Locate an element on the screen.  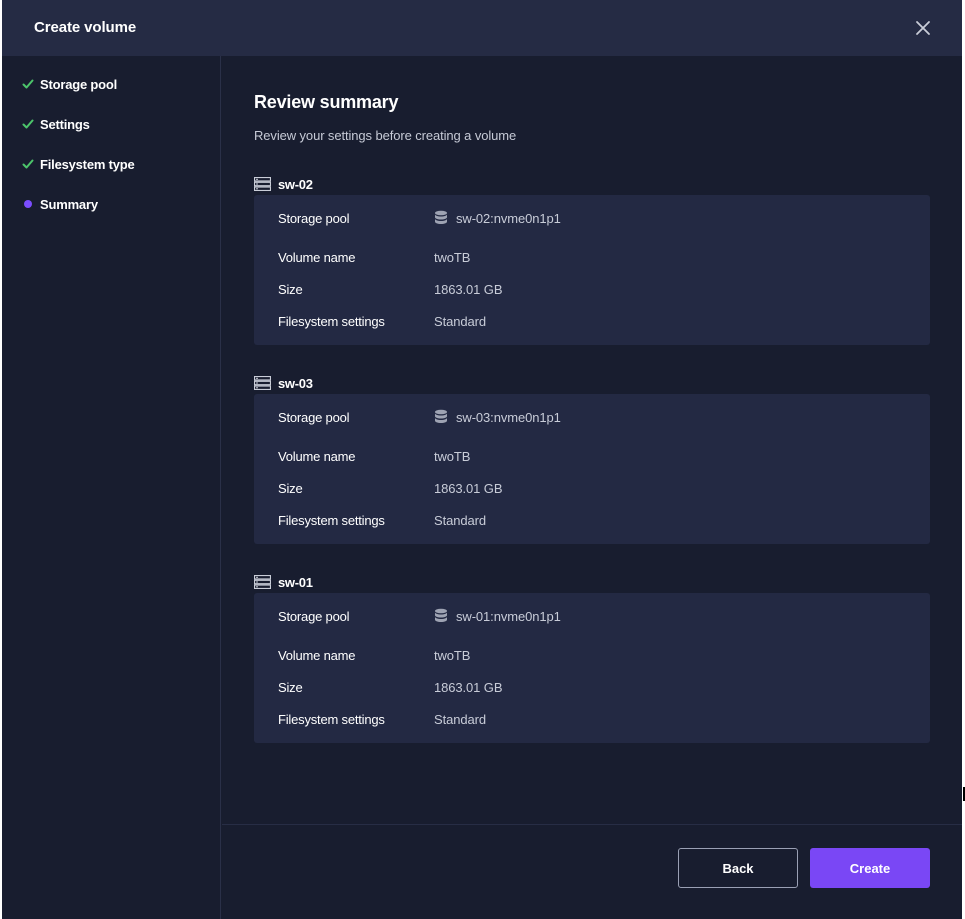
row-storage-pool: Storage pool sw-03:nvme0n1p1 is located at coordinates (593, 417).